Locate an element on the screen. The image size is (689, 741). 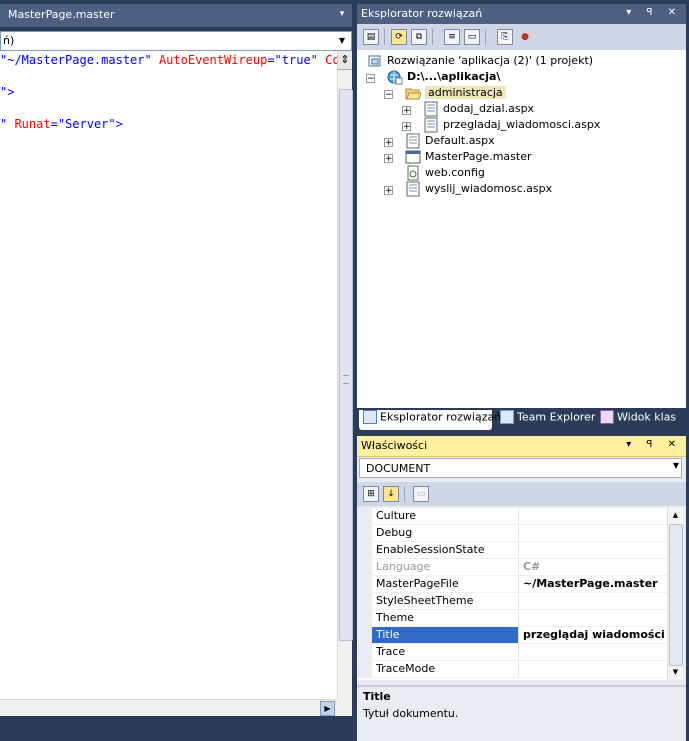
tree-folder-label: administracja is located at coordinates (465, 92).